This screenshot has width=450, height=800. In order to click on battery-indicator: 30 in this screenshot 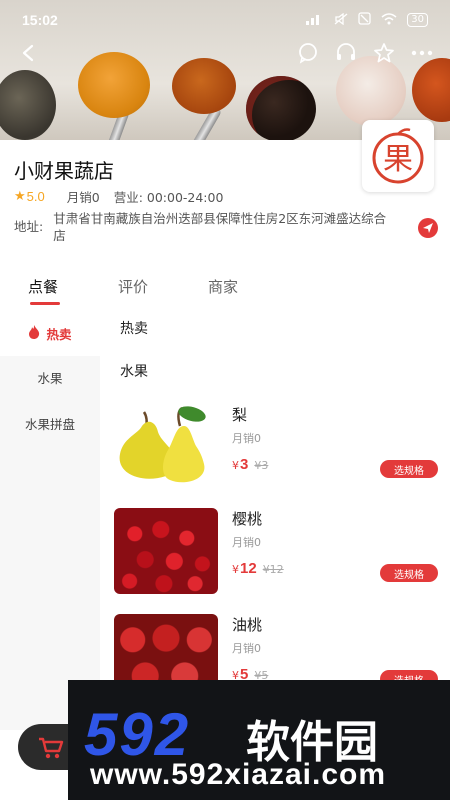, I will do `click(417, 20)`.